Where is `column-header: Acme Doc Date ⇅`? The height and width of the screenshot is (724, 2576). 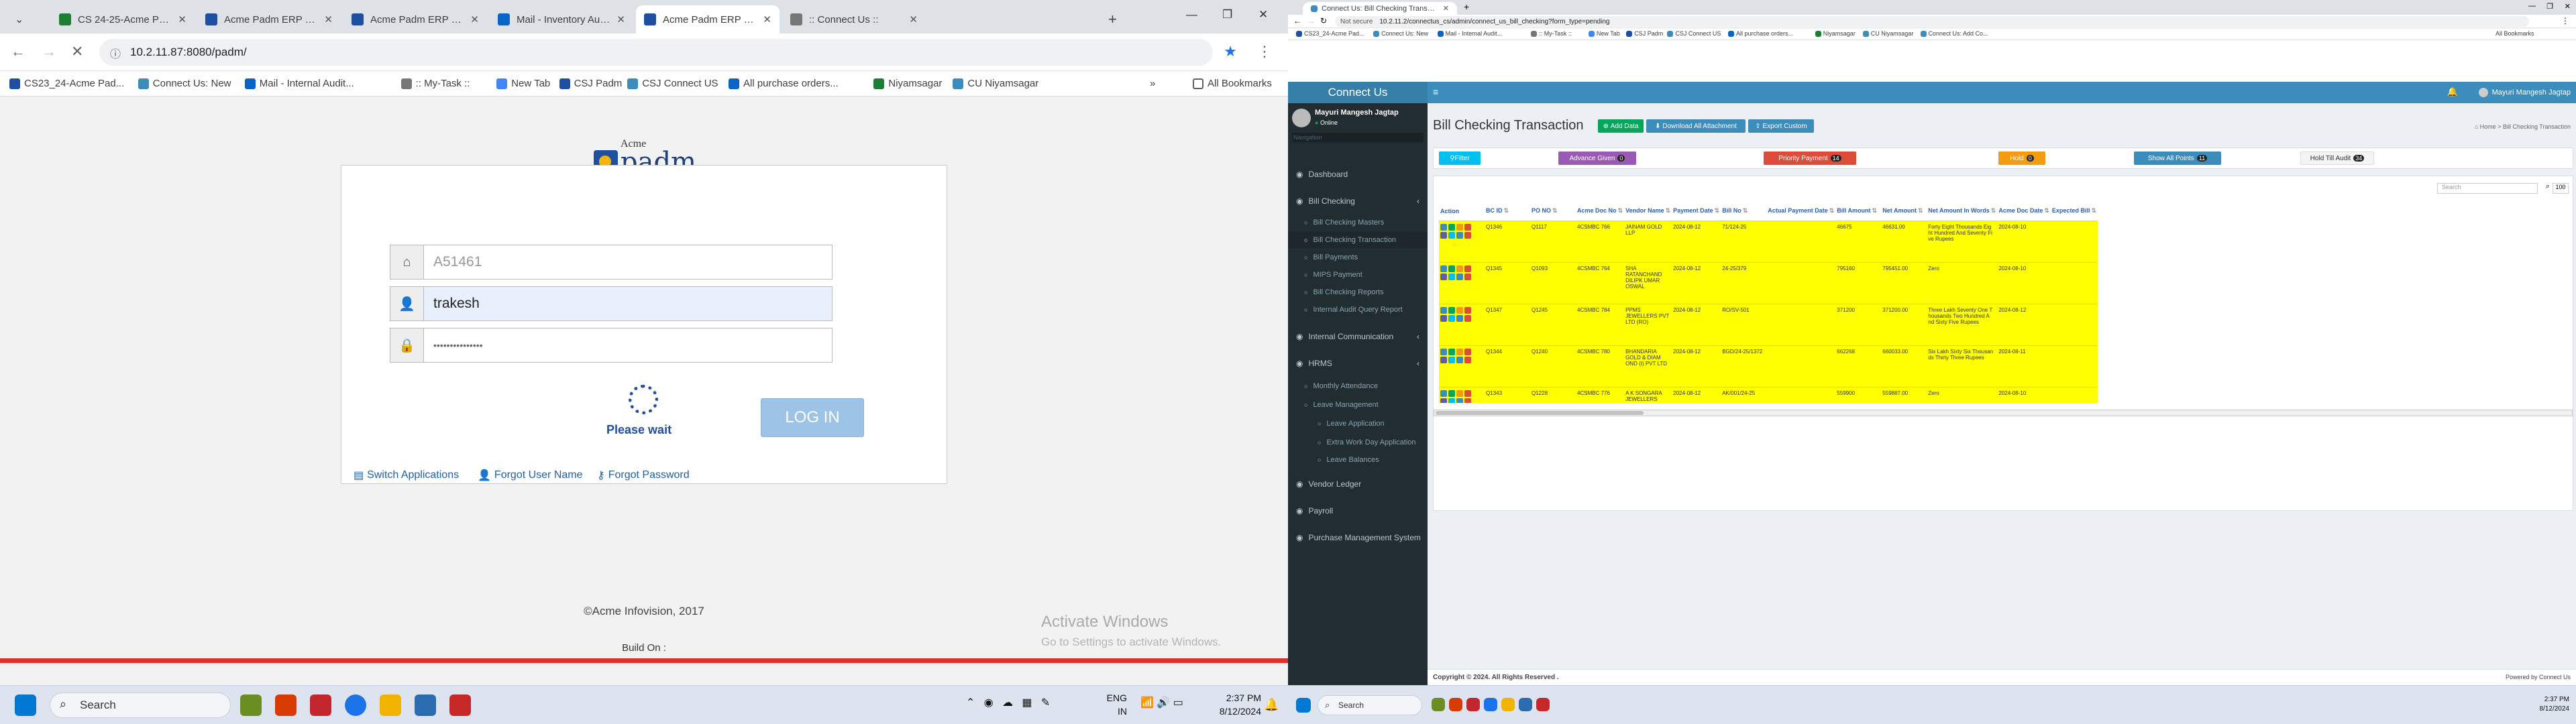
column-header: Acme Doc Date ⇅ is located at coordinates (2024, 211).